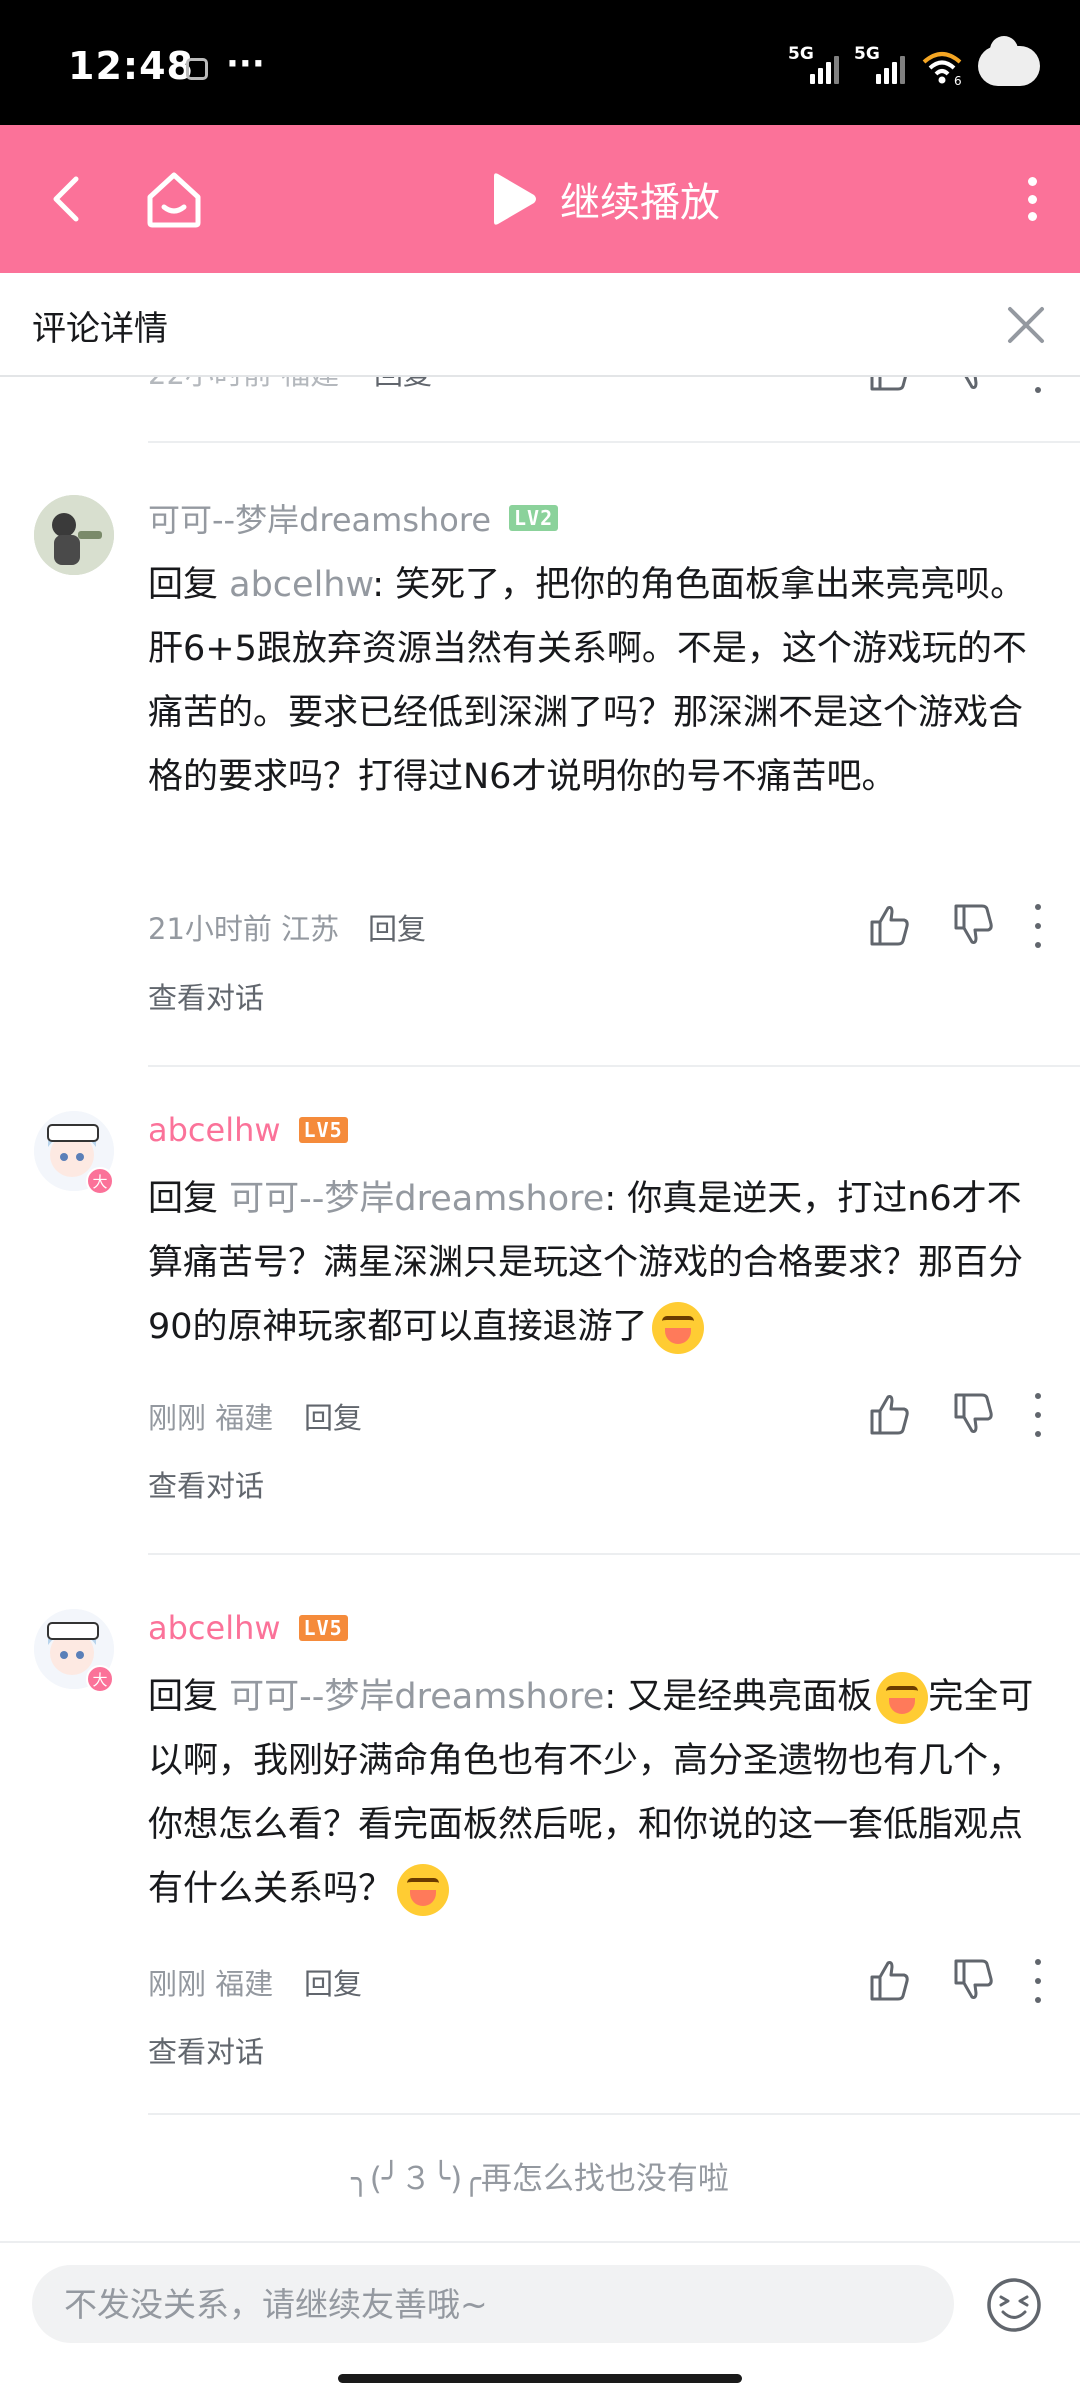  I want to click on back-button, so click(70, 199).